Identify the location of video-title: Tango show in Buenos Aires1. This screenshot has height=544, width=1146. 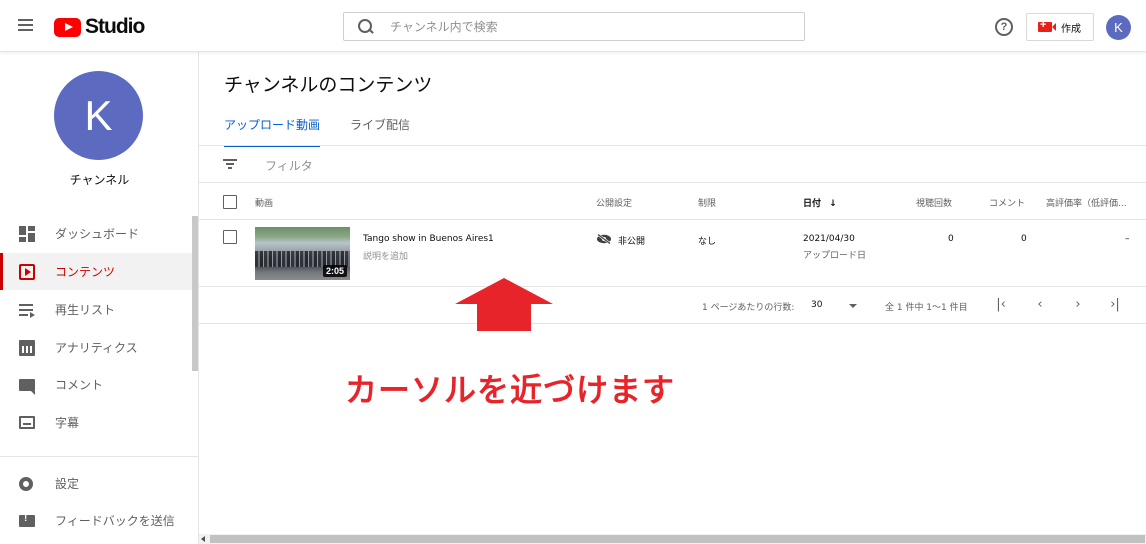
(428, 239).